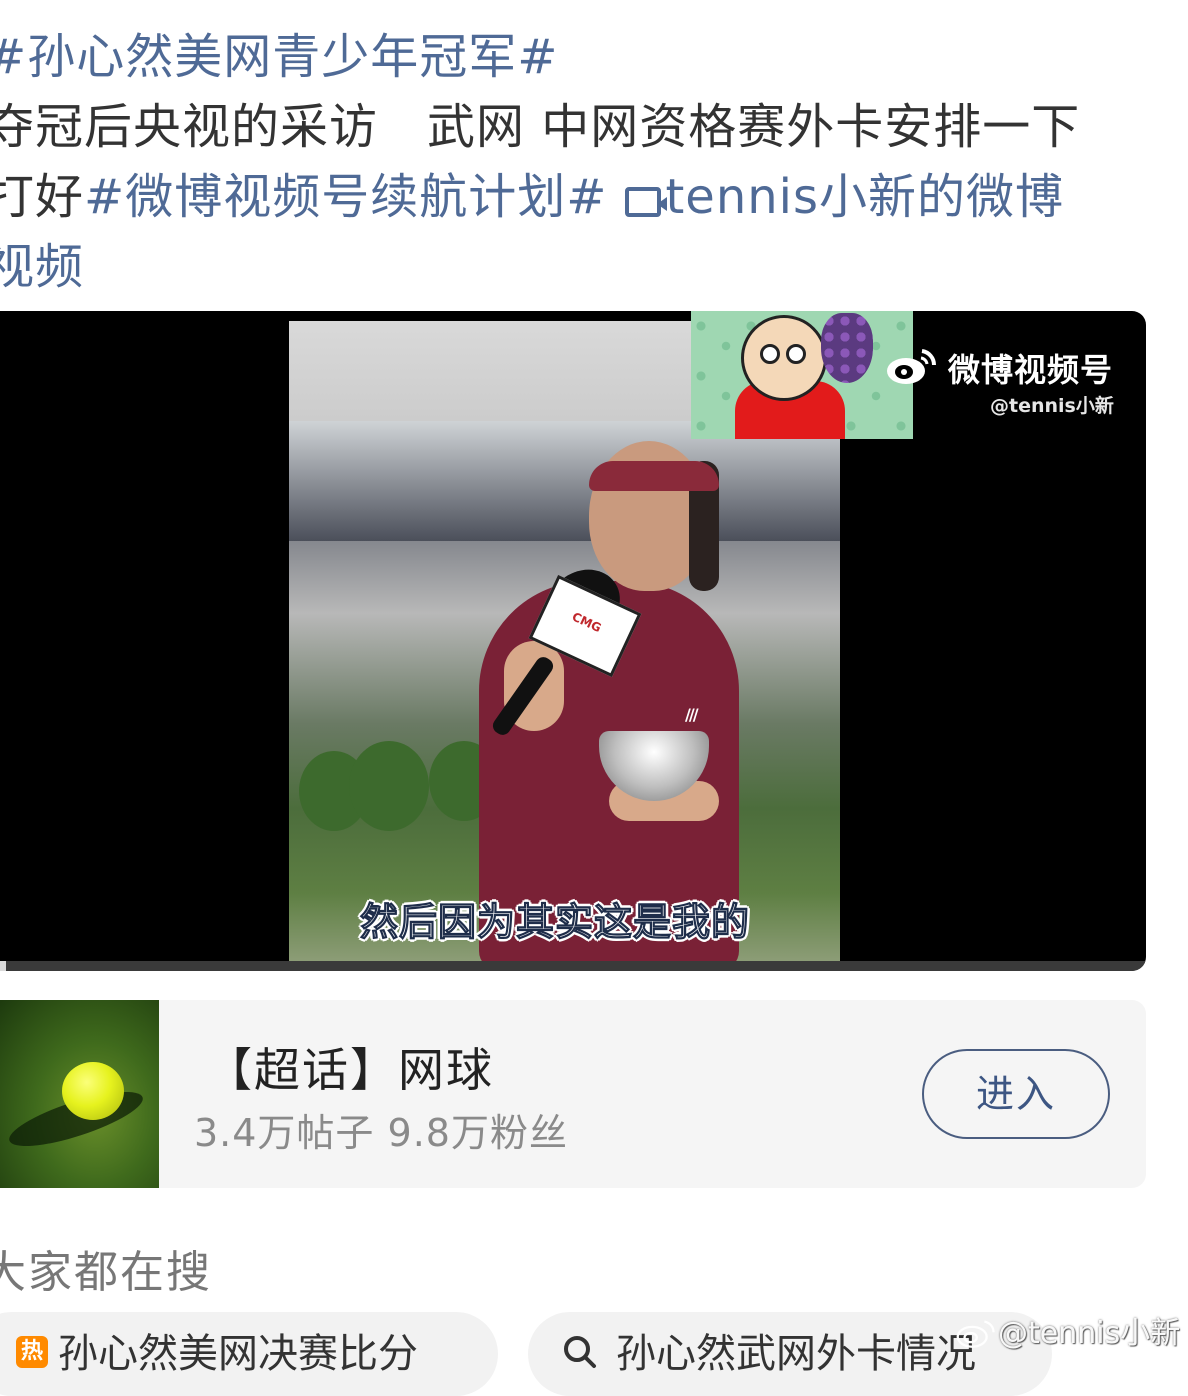 The height and width of the screenshot is (1396, 1188). Describe the element at coordinates (580, 1352) in the screenshot. I see `search-icon` at that location.